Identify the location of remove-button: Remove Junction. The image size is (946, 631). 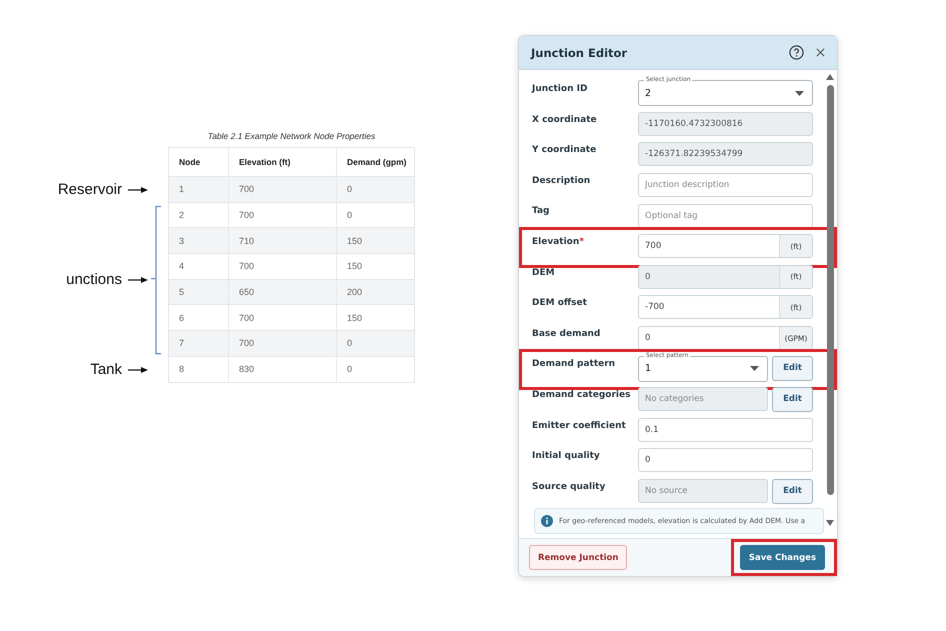
(578, 557).